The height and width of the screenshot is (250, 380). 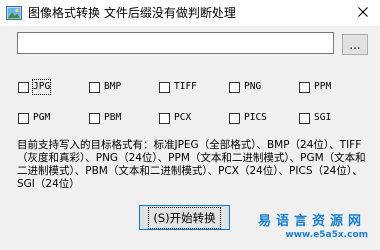 I want to click on checkbox-ppm: PPM, so click(x=315, y=87).